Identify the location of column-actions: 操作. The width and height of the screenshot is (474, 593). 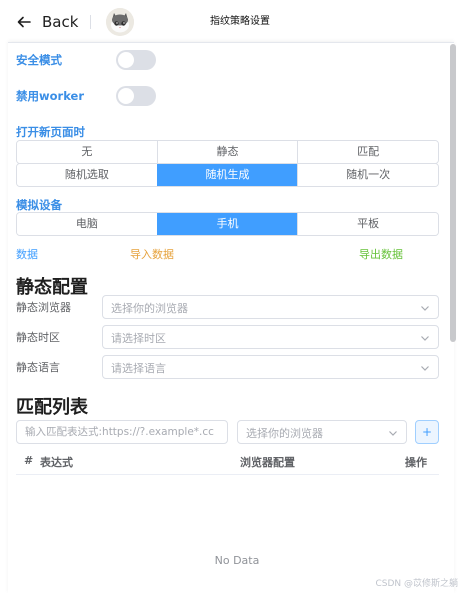
(416, 462).